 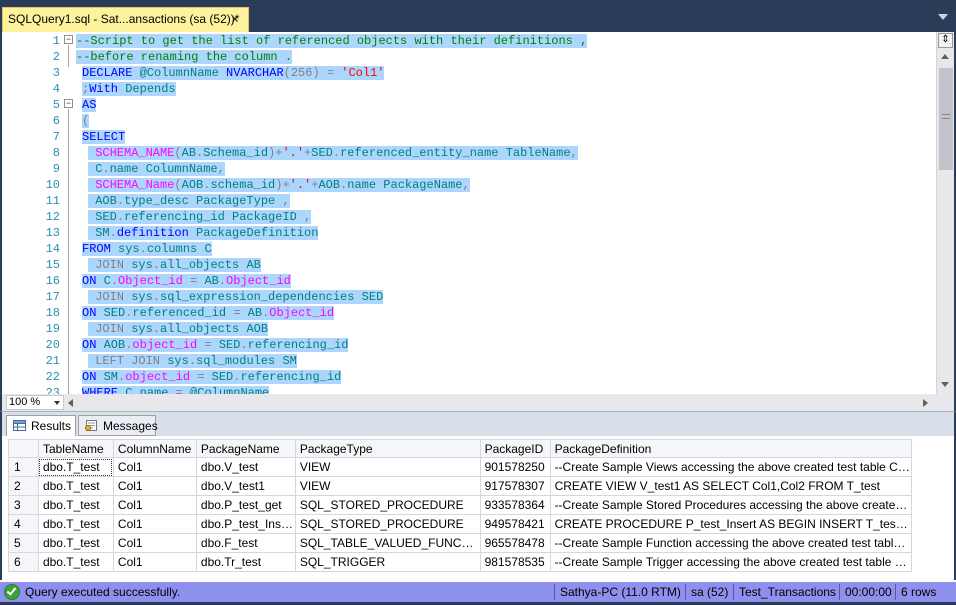 What do you see at coordinates (52, 345) in the screenshot?
I see `line-number: 20` at bounding box center [52, 345].